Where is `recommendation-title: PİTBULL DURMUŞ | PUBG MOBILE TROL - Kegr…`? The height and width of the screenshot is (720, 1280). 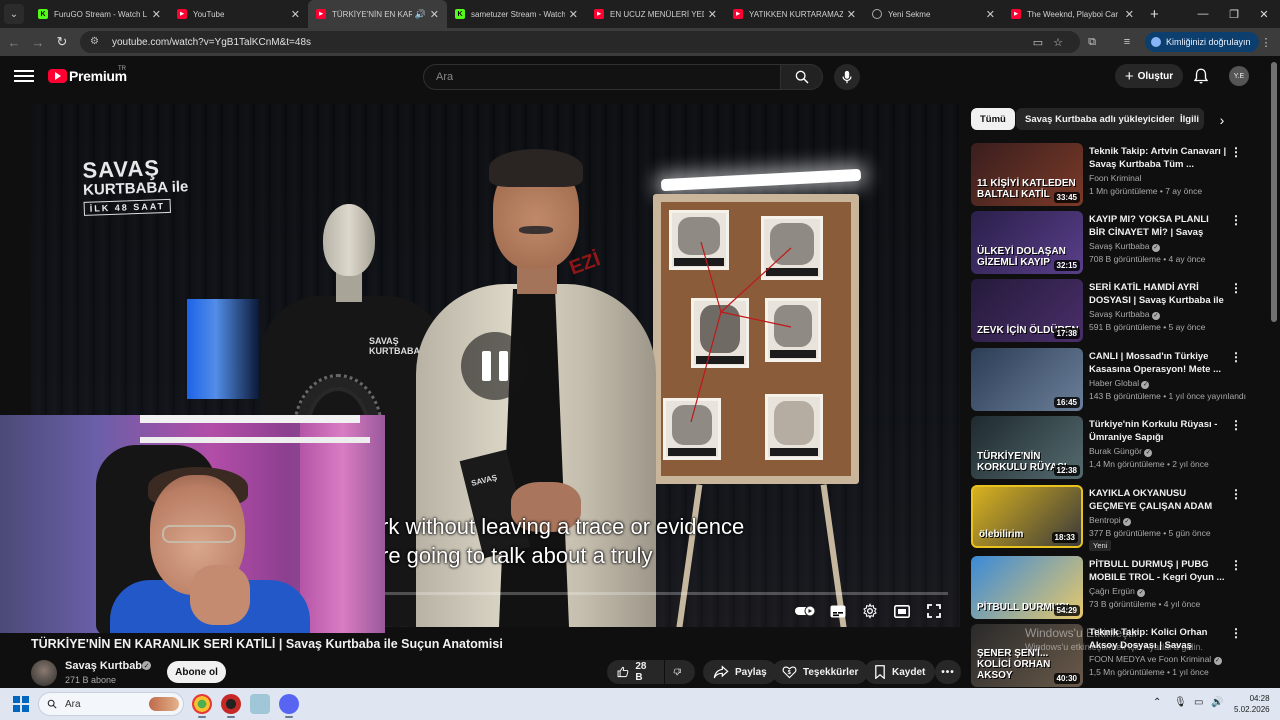 recommendation-title: PİTBULL DURMUŞ | PUBG MOBILE TROL - Kegr… is located at coordinates (1158, 571).